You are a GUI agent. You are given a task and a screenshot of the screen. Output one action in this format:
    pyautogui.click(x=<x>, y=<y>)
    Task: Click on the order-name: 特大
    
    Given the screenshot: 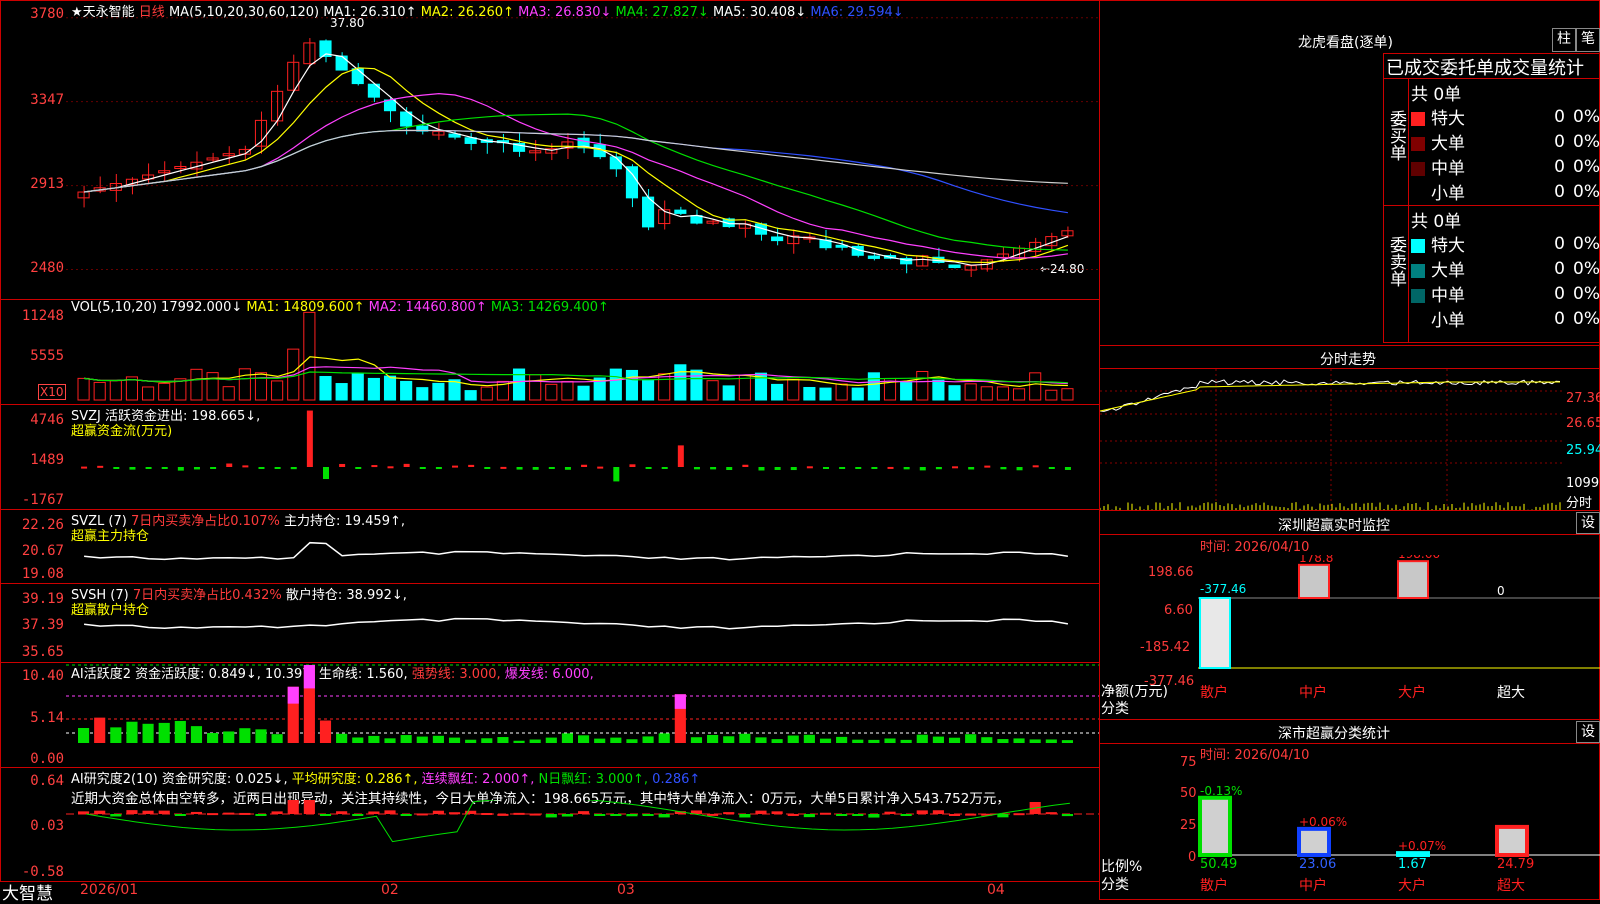 What is the action you would take?
    pyautogui.click(x=1448, y=119)
    